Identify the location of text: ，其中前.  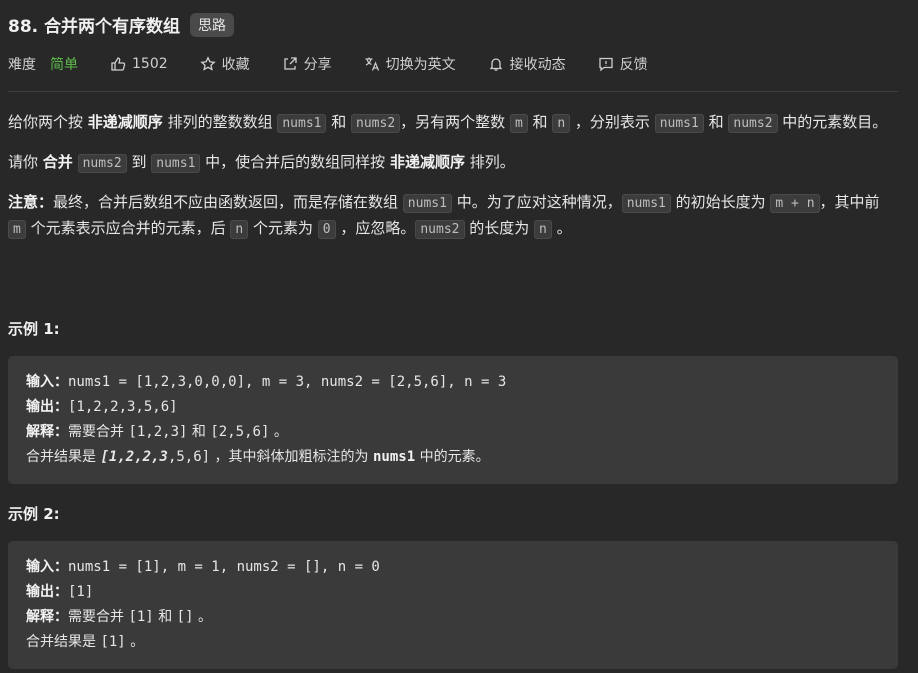
(849, 202).